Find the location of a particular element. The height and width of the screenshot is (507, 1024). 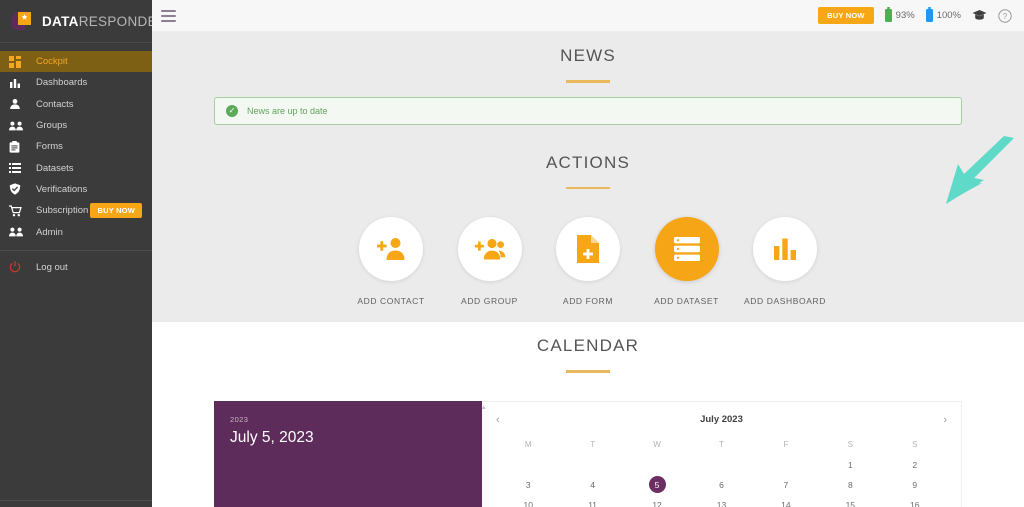

sidebar-item-cockpit: Cockpit is located at coordinates (76, 62).